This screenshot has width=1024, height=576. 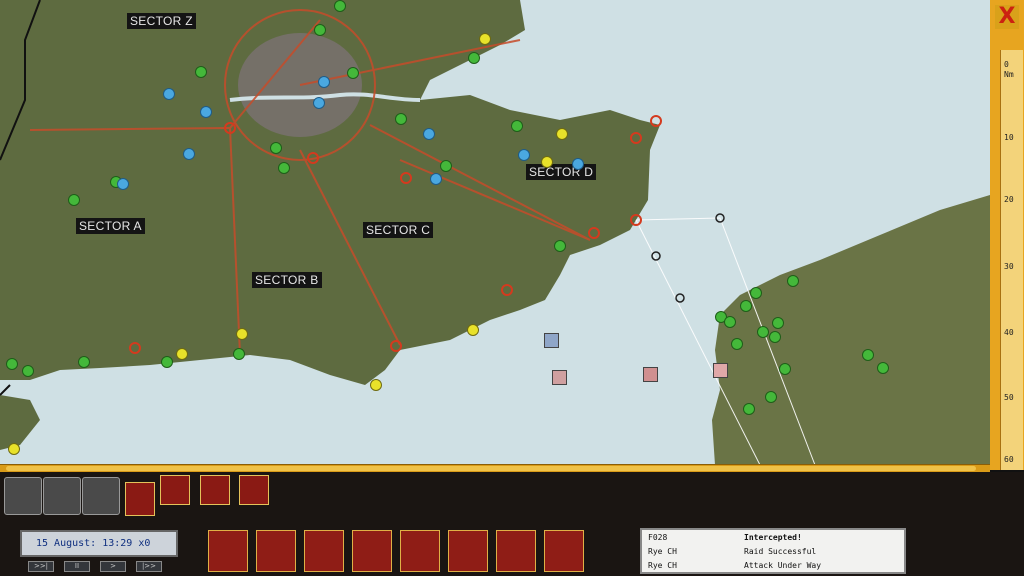 I want to click on rewind-button: >>|, so click(x=41, y=566).